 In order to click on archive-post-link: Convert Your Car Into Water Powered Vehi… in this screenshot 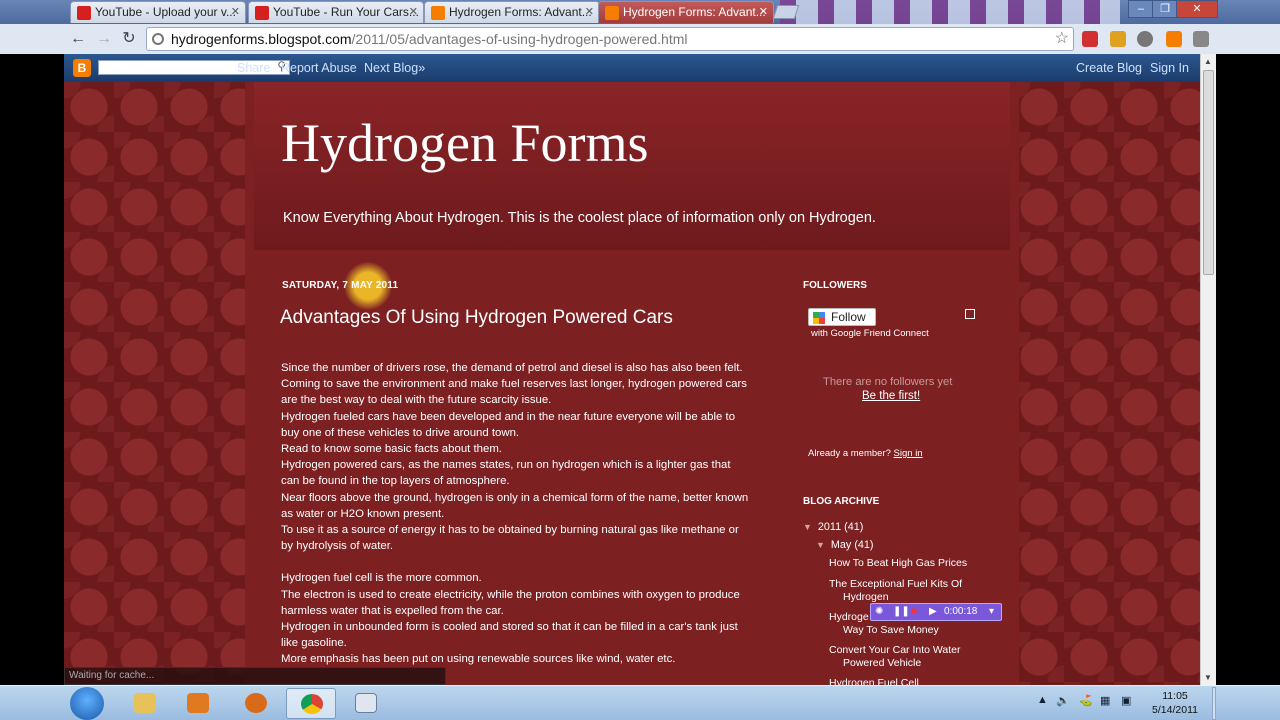, I will do `click(904, 657)`.